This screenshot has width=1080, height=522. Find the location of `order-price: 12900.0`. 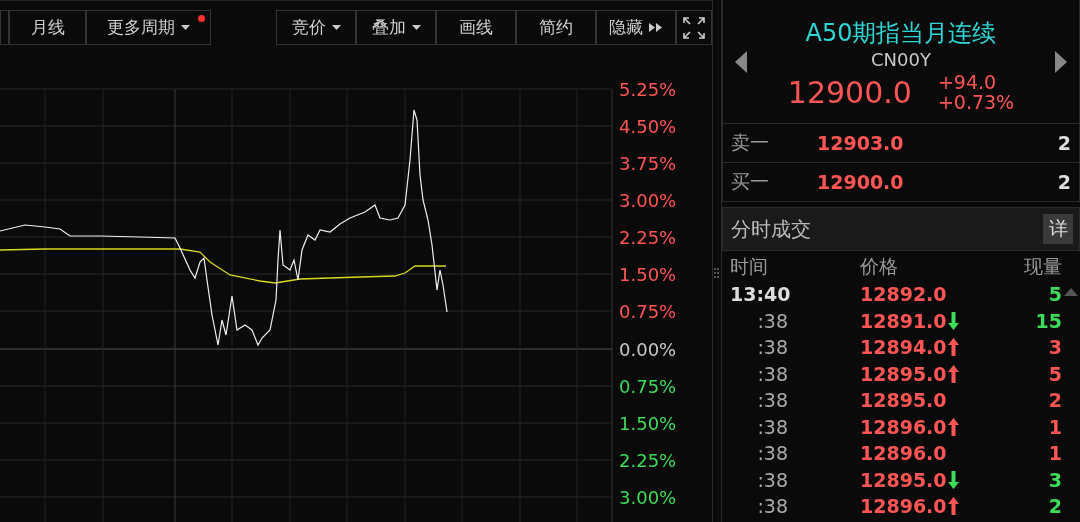

order-price: 12900.0 is located at coordinates (861, 182).